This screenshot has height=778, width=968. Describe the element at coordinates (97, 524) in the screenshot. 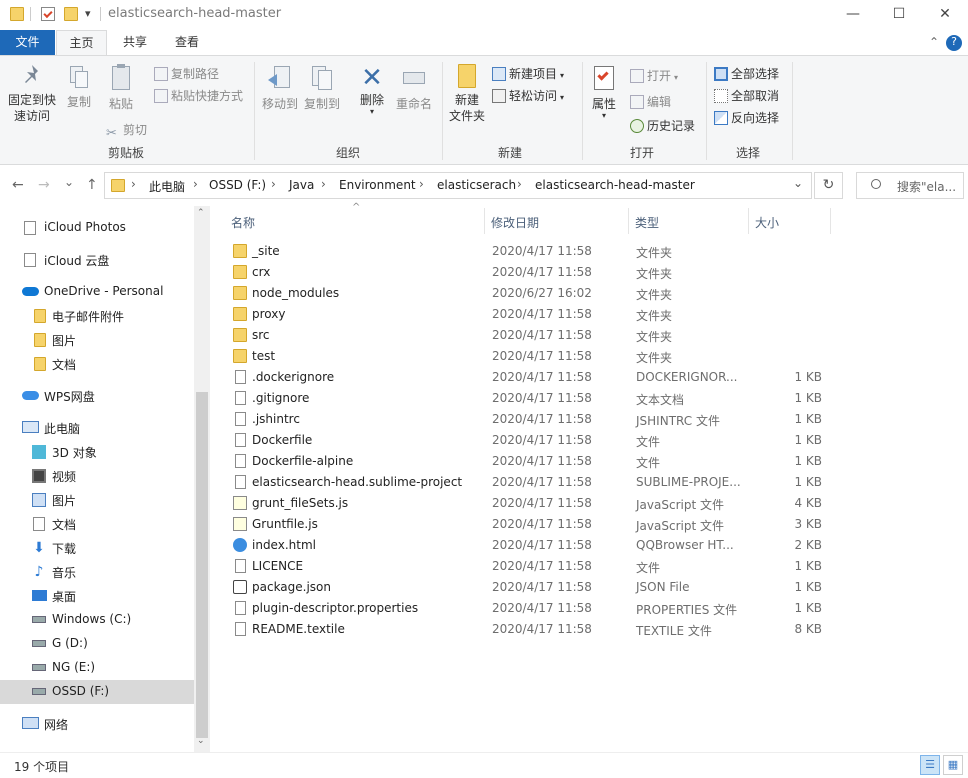

I see `nav-item-documents: 文档` at that location.